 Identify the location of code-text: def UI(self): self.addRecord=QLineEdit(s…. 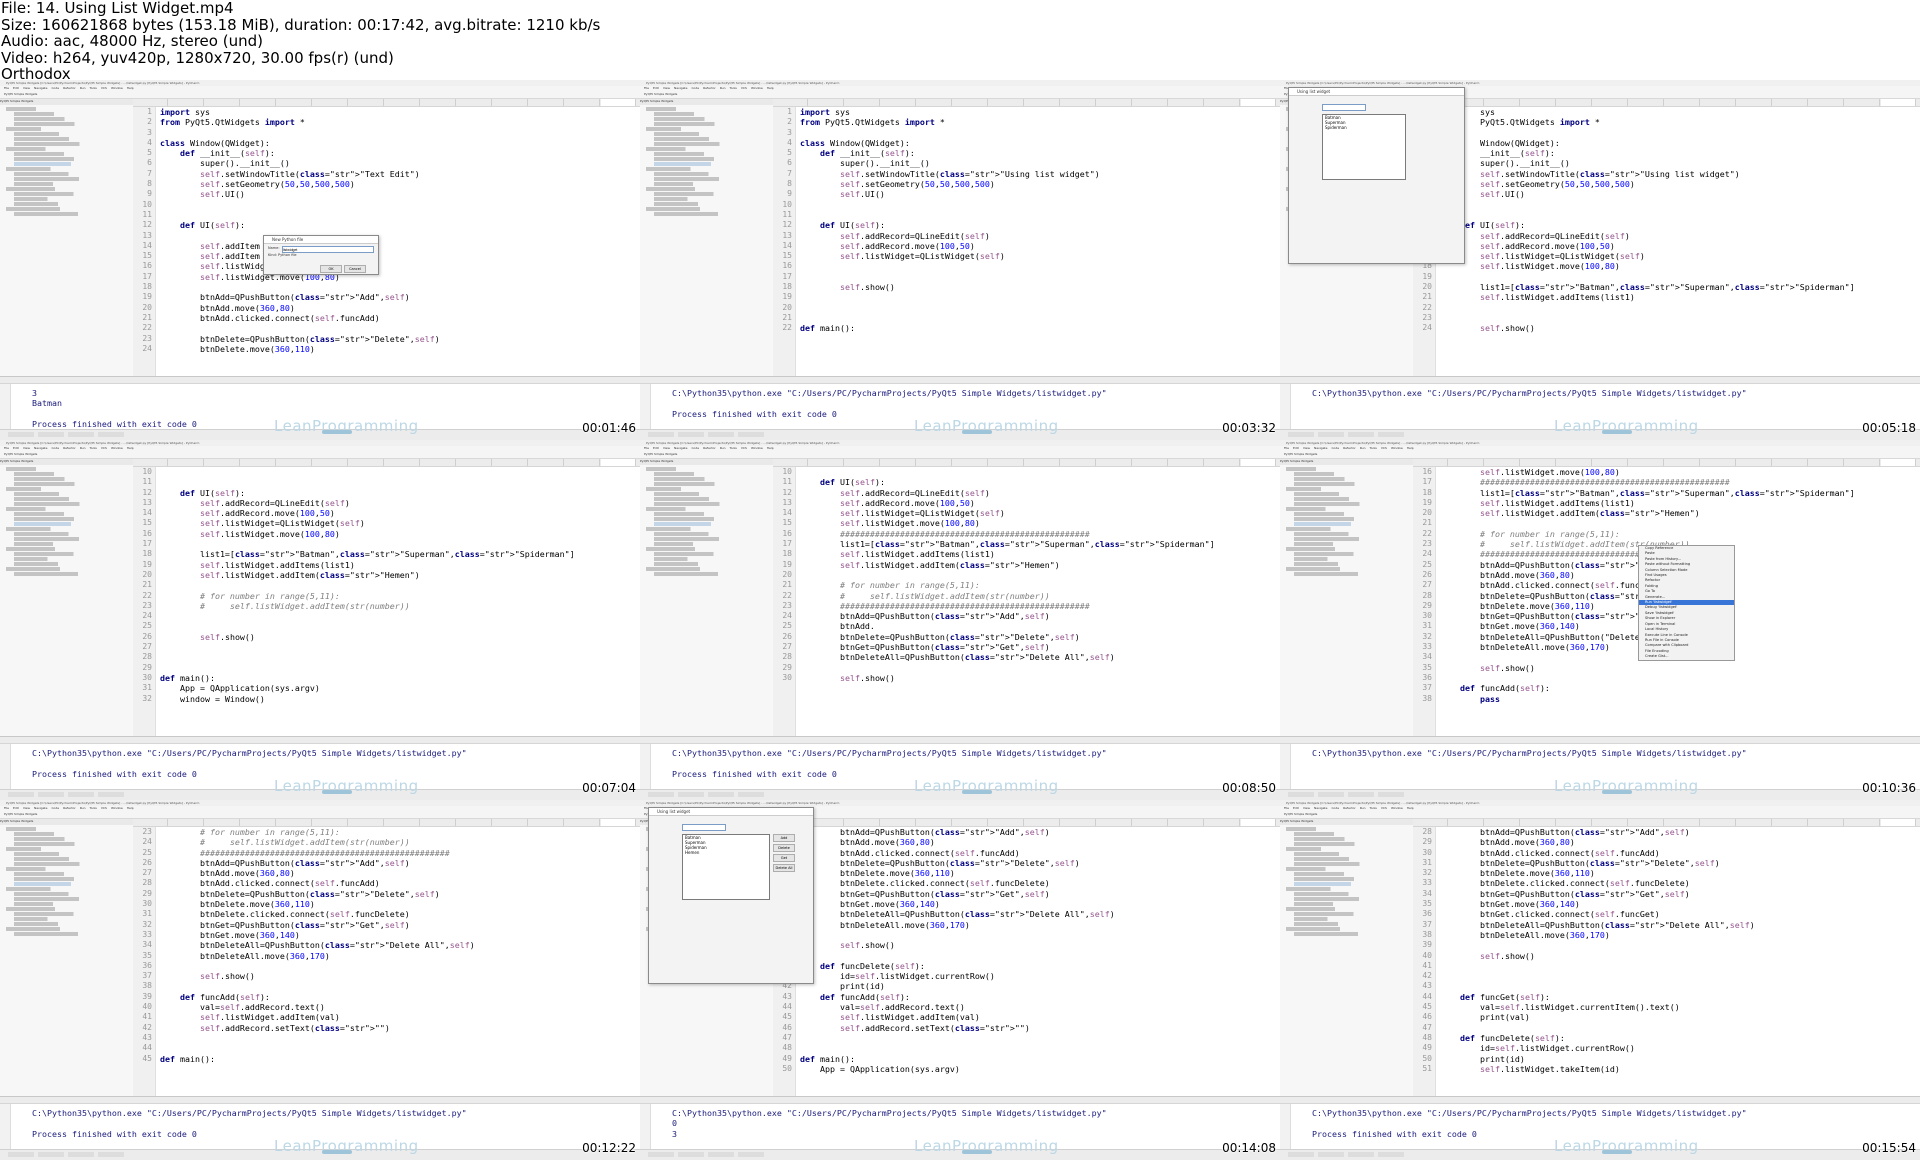
(398, 585).